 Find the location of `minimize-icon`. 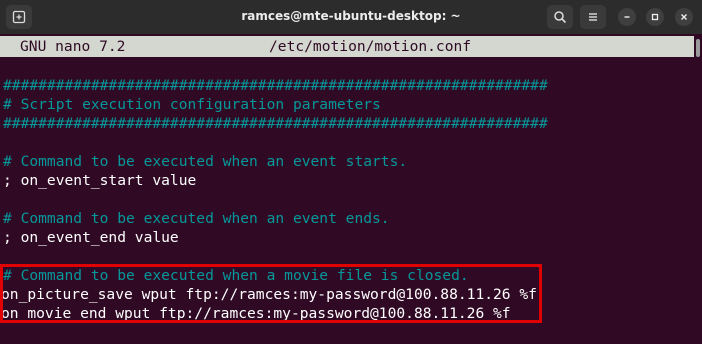

minimize-icon is located at coordinates (627, 17).